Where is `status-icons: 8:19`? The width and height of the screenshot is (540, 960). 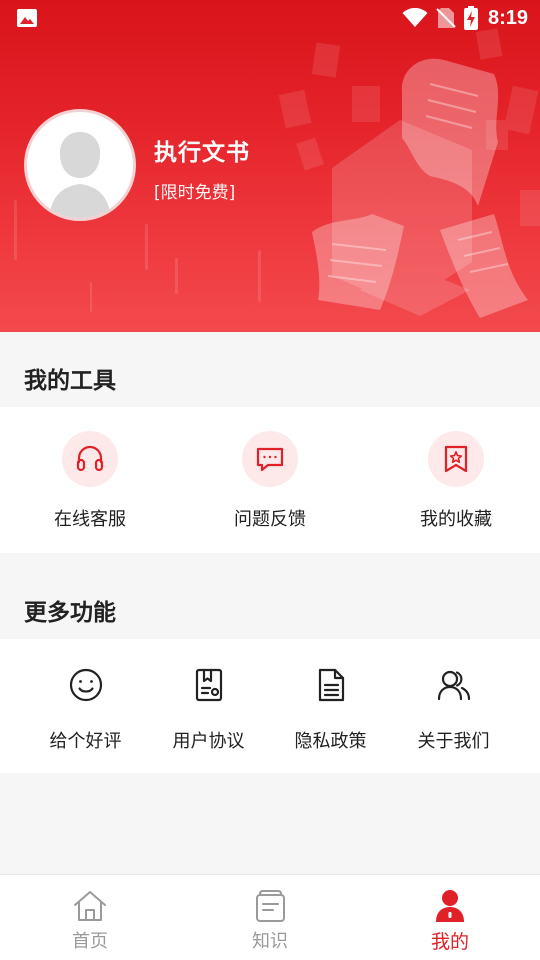
status-icons: 8:19 is located at coordinates (465, 18).